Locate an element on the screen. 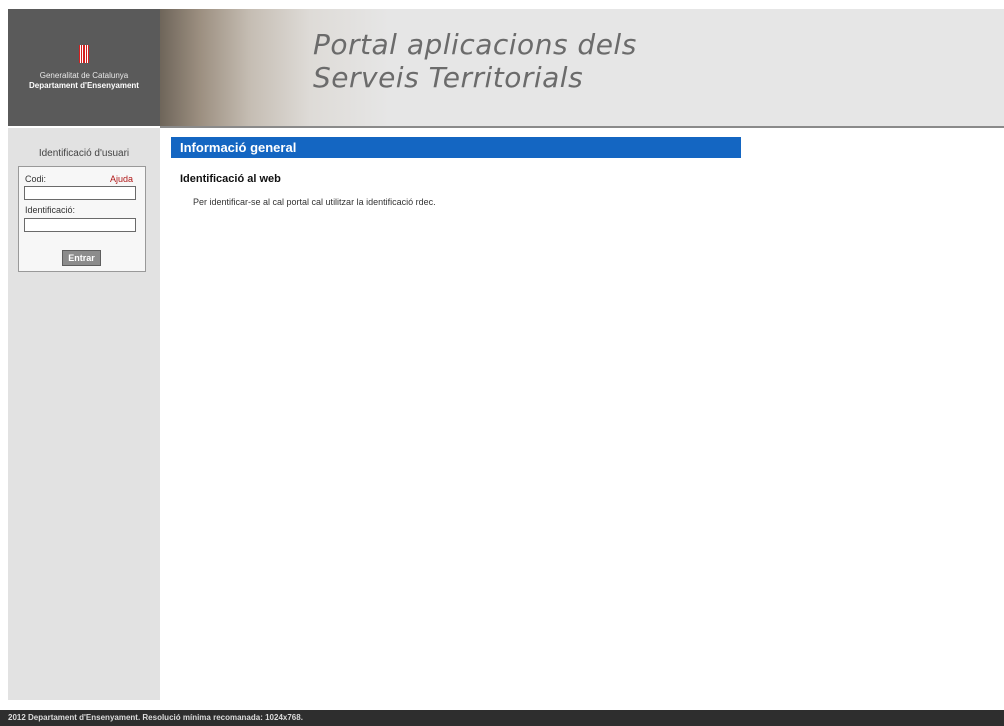  code-label: Codi: is located at coordinates (36, 179).